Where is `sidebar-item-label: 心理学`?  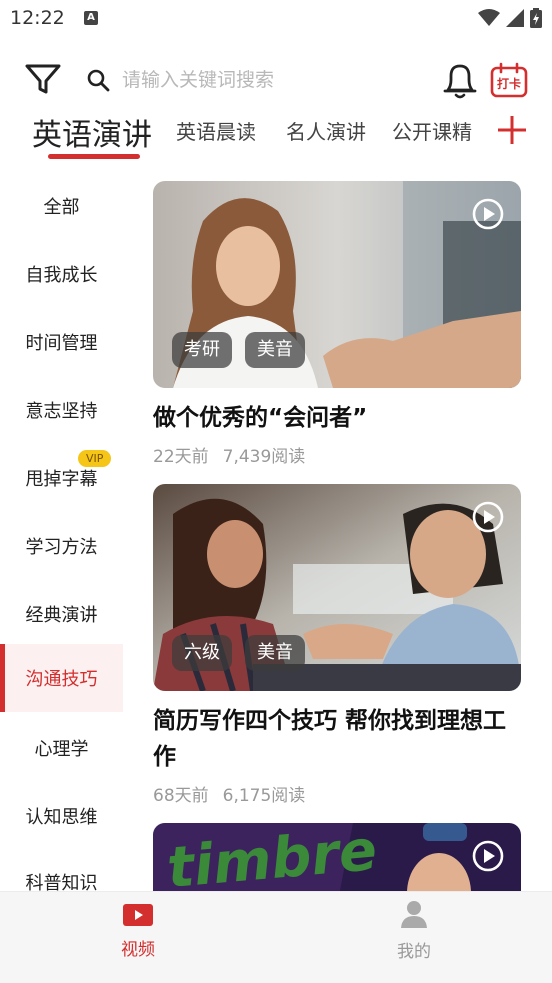
sidebar-item-label: 心理学 is located at coordinates (61, 749).